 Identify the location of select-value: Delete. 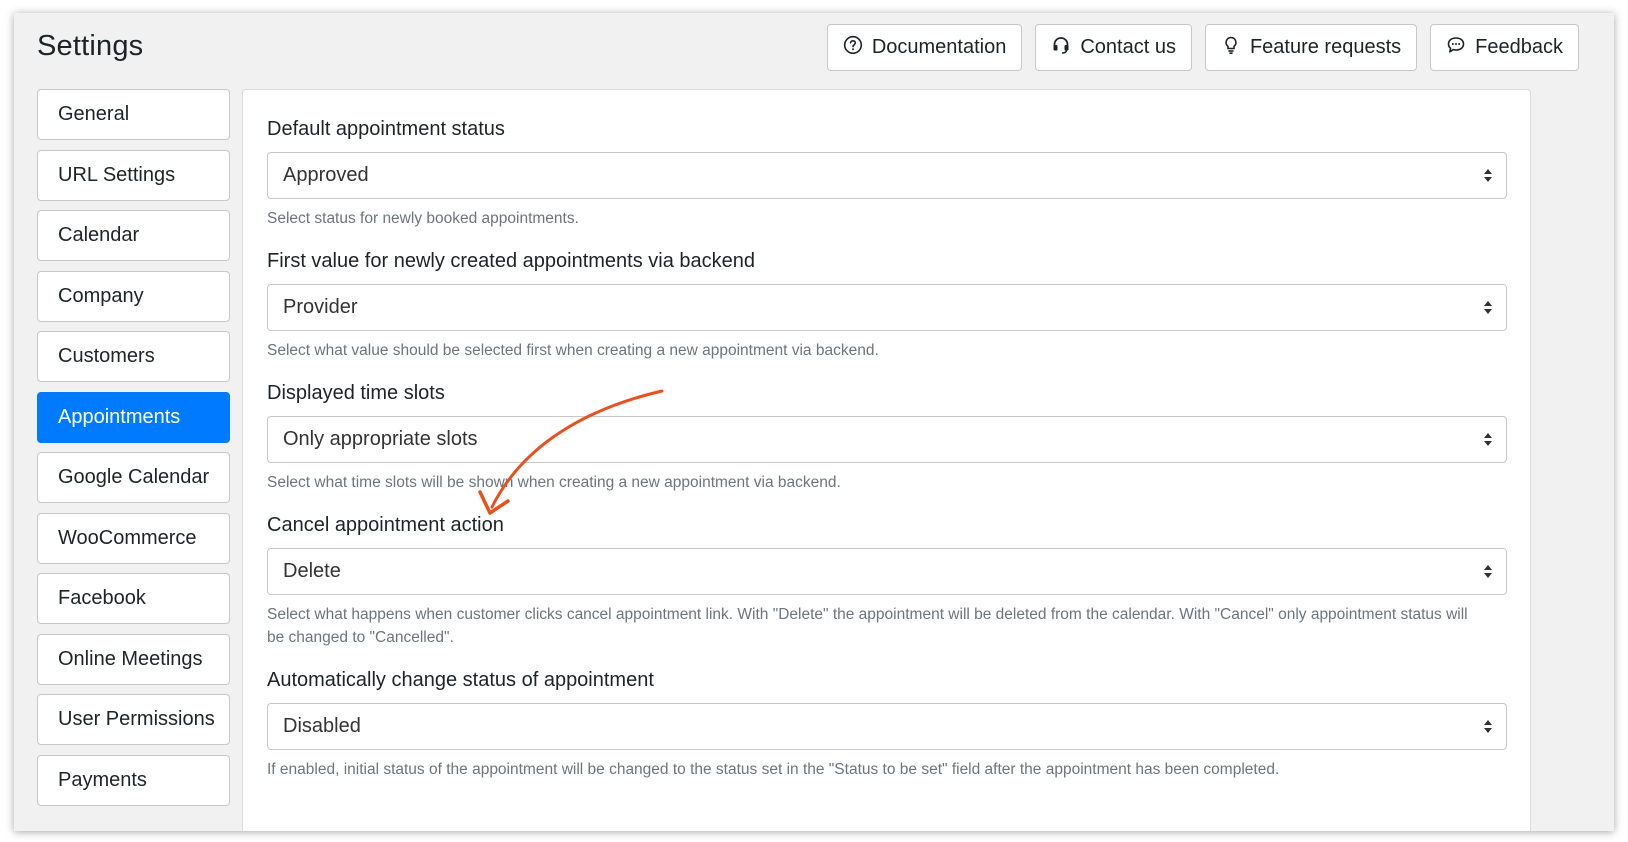
(312, 571).